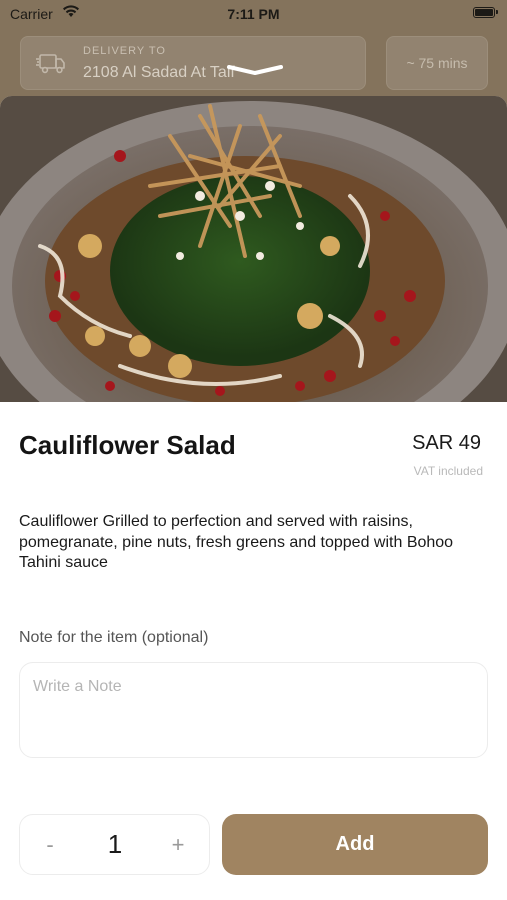 This screenshot has width=507, height=900. What do you see at coordinates (114, 637) in the screenshot?
I see `note-label: Note for the item (optional)` at bounding box center [114, 637].